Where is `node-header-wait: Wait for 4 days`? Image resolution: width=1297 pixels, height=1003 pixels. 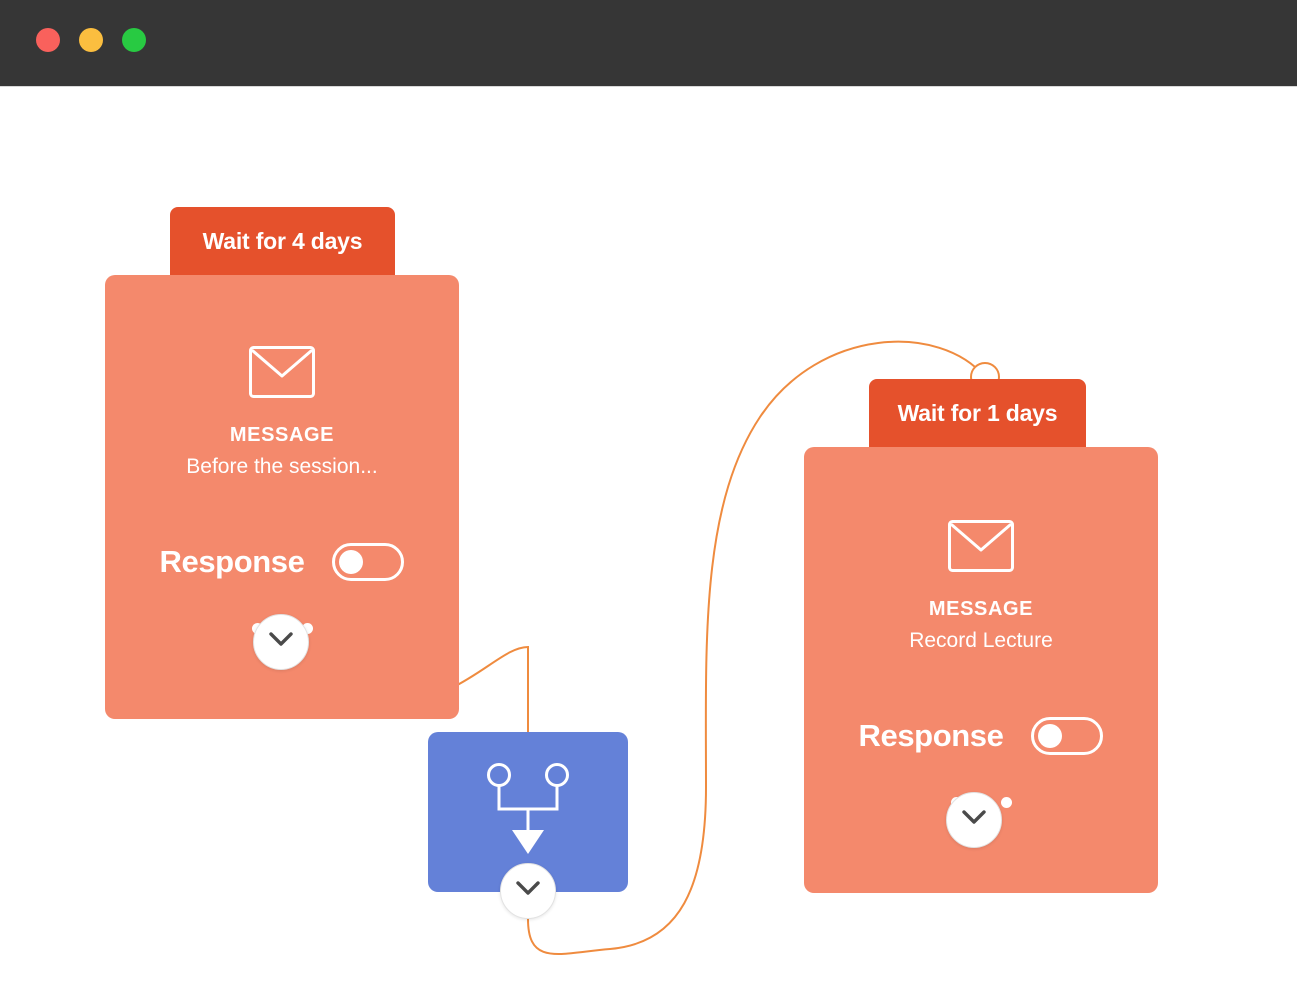 node-header-wait: Wait for 4 days is located at coordinates (282, 241).